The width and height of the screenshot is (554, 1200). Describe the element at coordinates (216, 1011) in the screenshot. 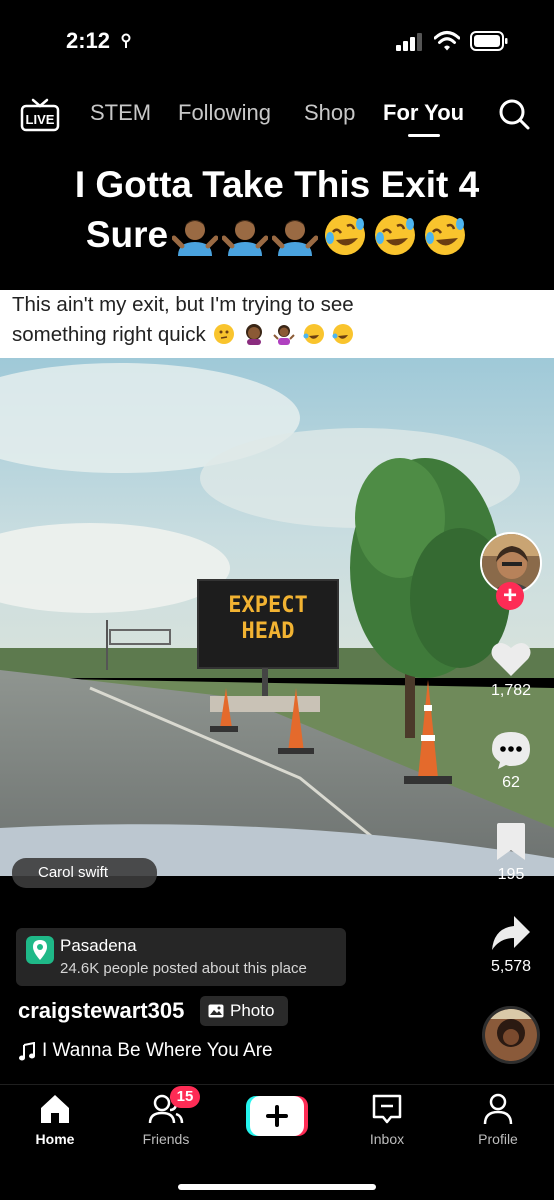

I see `image-icon` at that location.